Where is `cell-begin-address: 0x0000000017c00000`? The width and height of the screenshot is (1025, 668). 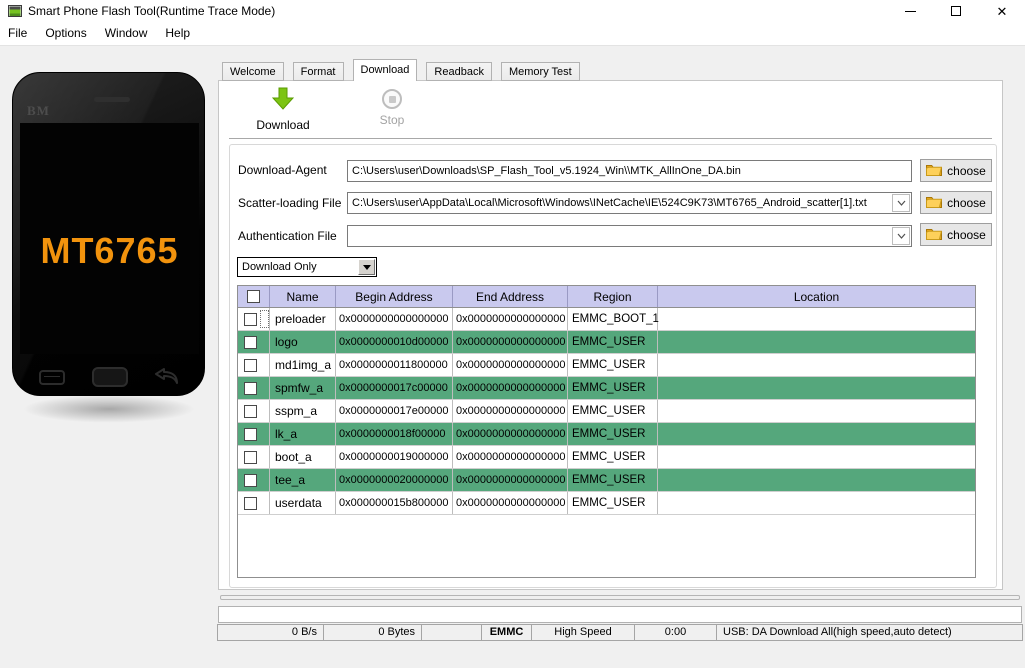 cell-begin-address: 0x0000000017c00000 is located at coordinates (394, 388).